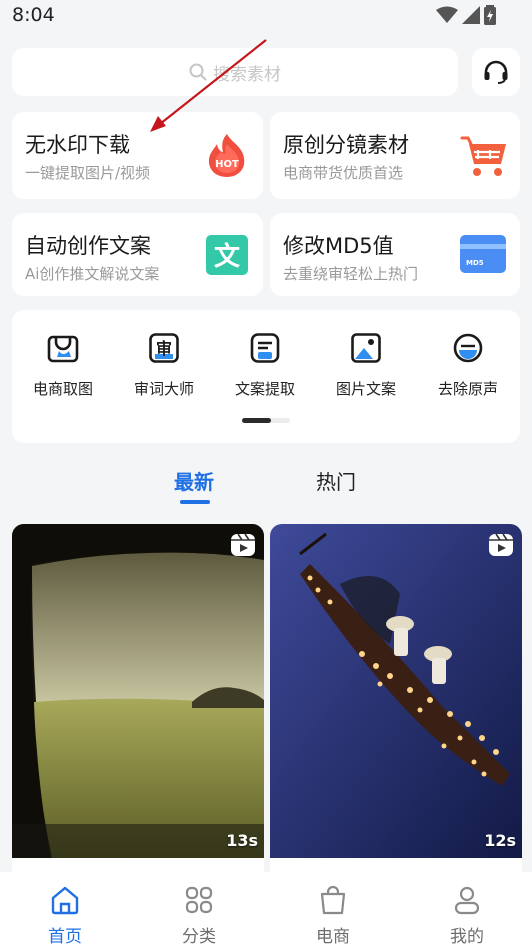  Describe the element at coordinates (62, 389) in the screenshot. I see `tool-label: 电商取图` at that location.